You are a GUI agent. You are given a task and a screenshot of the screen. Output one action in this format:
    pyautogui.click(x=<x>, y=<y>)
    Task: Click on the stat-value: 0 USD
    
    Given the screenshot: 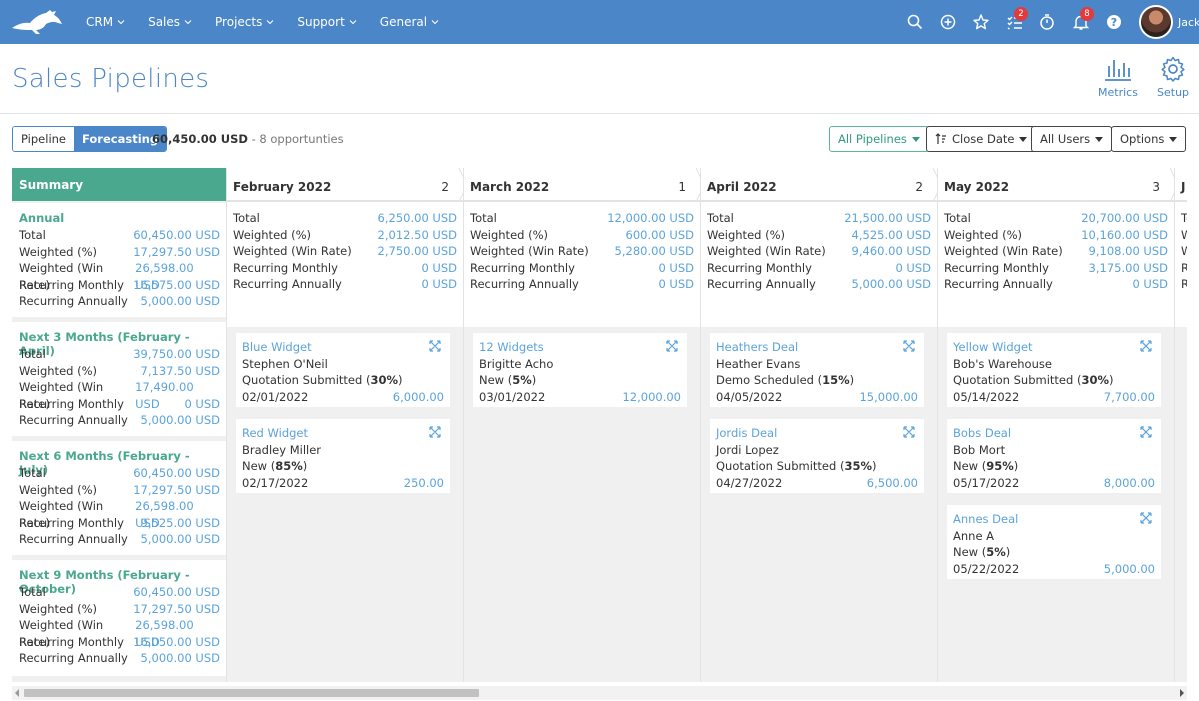 What is the action you would take?
    pyautogui.click(x=676, y=267)
    